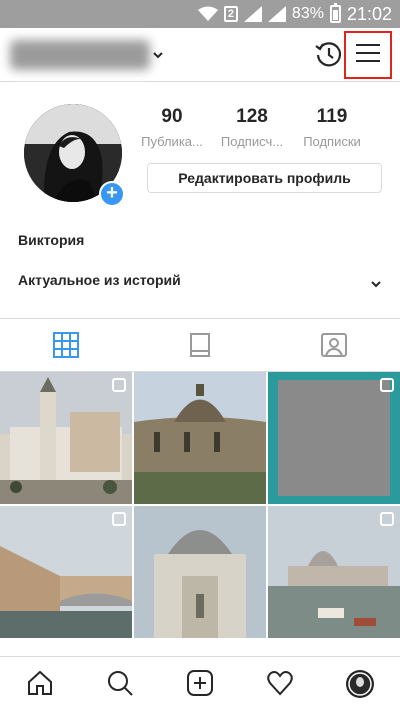 Image resolution: width=400 pixels, height=711 pixels. I want to click on username-blurred, so click(80, 55).